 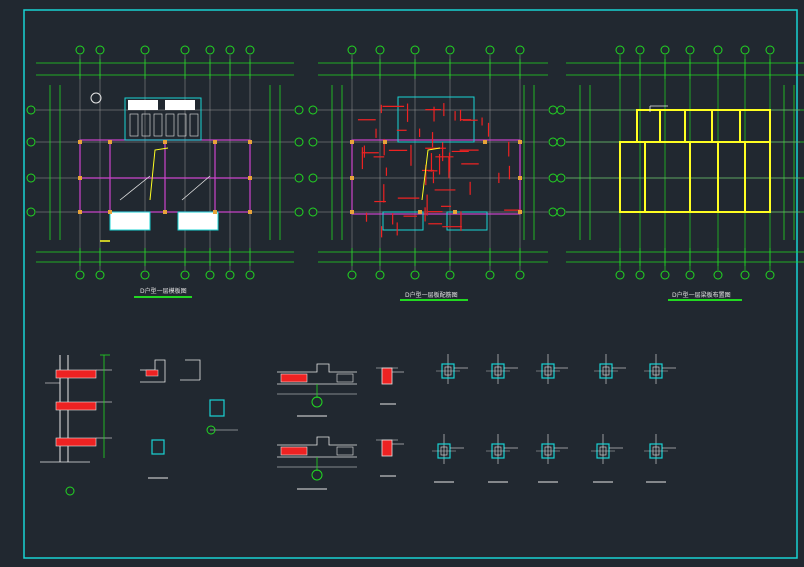 What do you see at coordinates (152, 373) in the screenshot?
I see `small-detail-rebar` at bounding box center [152, 373].